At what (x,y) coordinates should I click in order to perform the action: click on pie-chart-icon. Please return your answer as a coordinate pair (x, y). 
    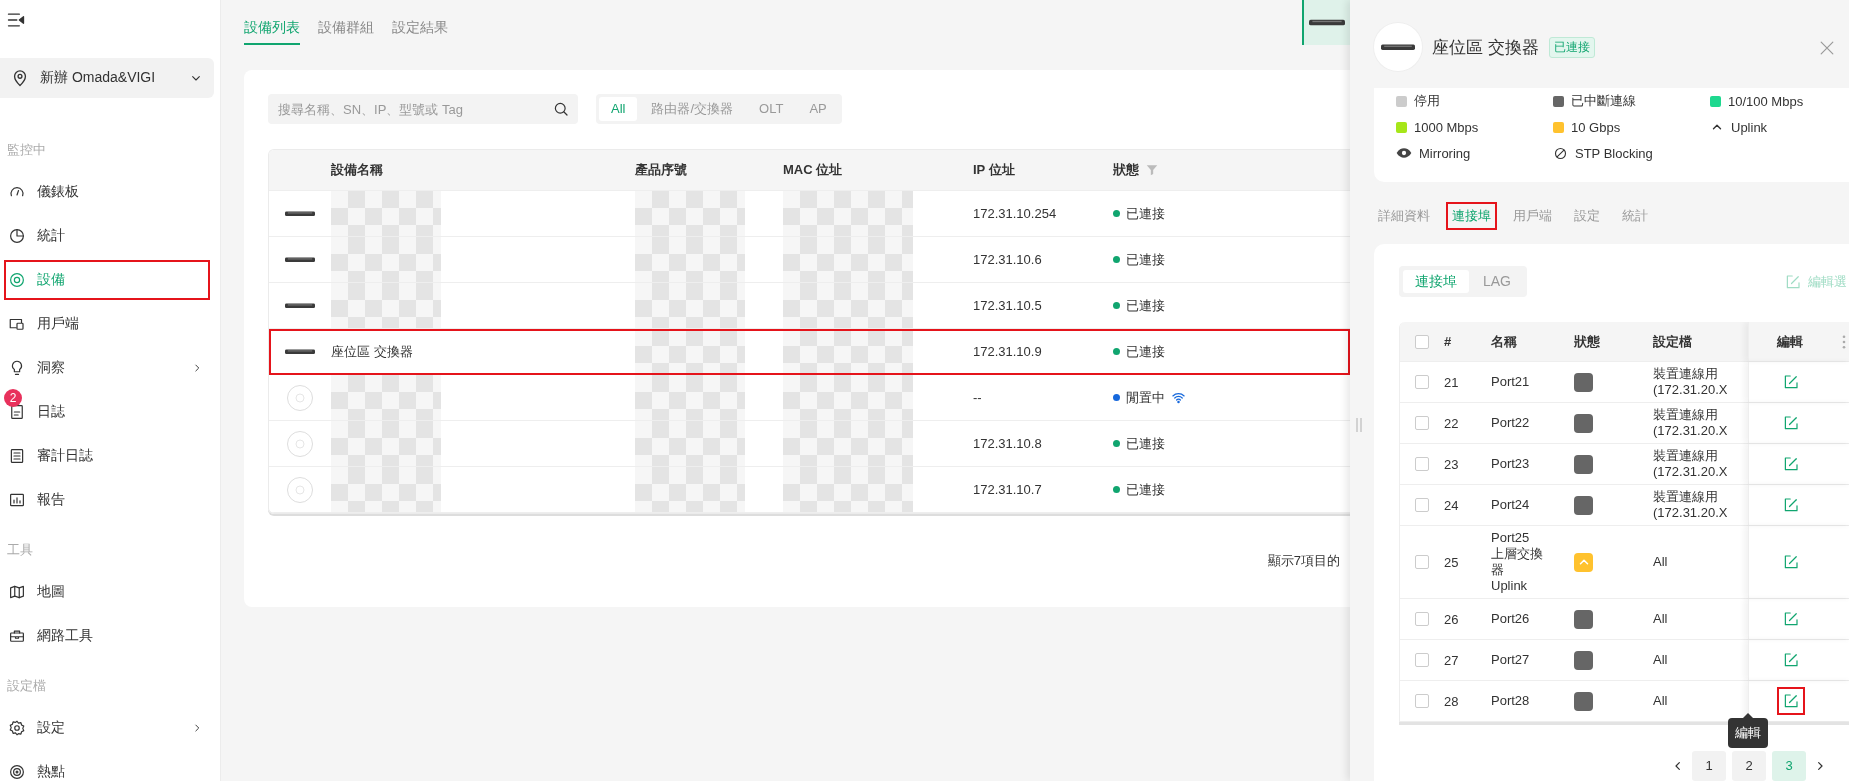
    Looking at the image, I should click on (17, 236).